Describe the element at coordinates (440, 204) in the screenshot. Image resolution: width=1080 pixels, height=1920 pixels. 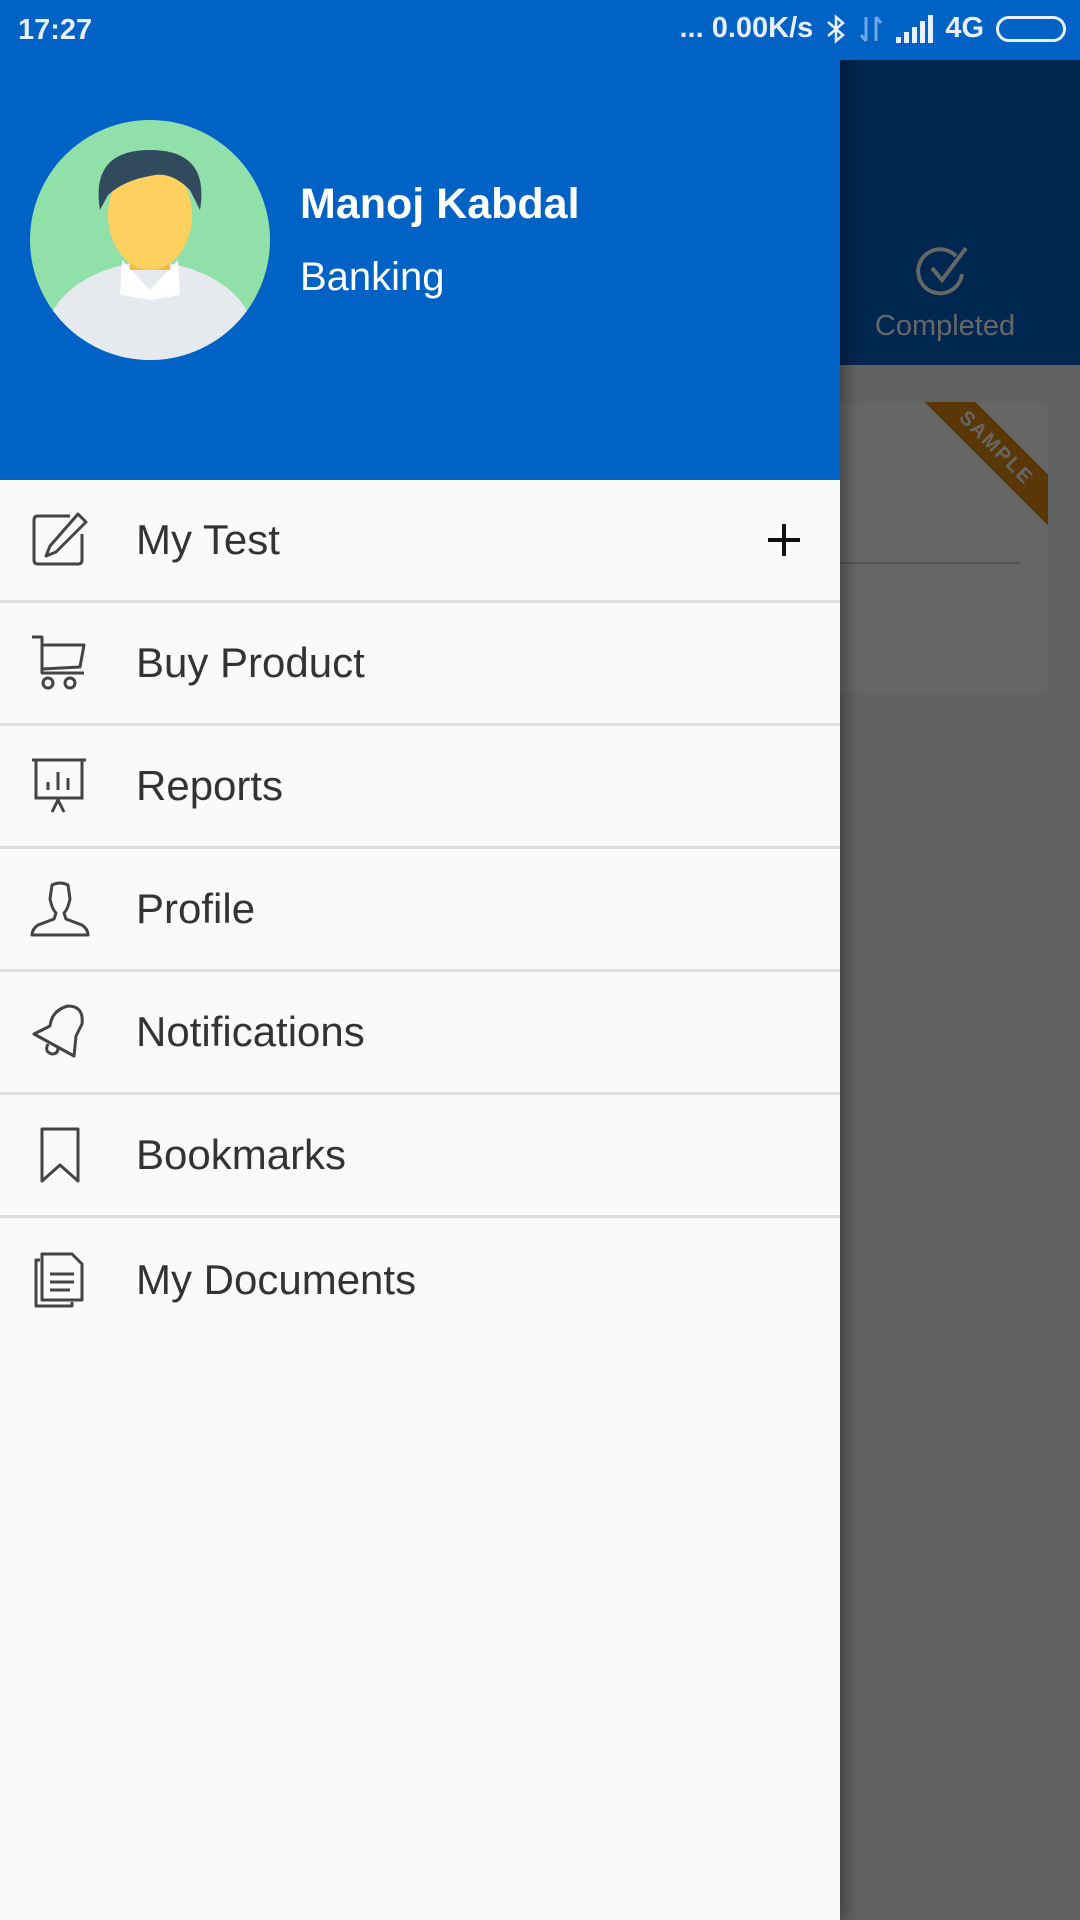
I see `user-name: Manoj Kabdal` at that location.